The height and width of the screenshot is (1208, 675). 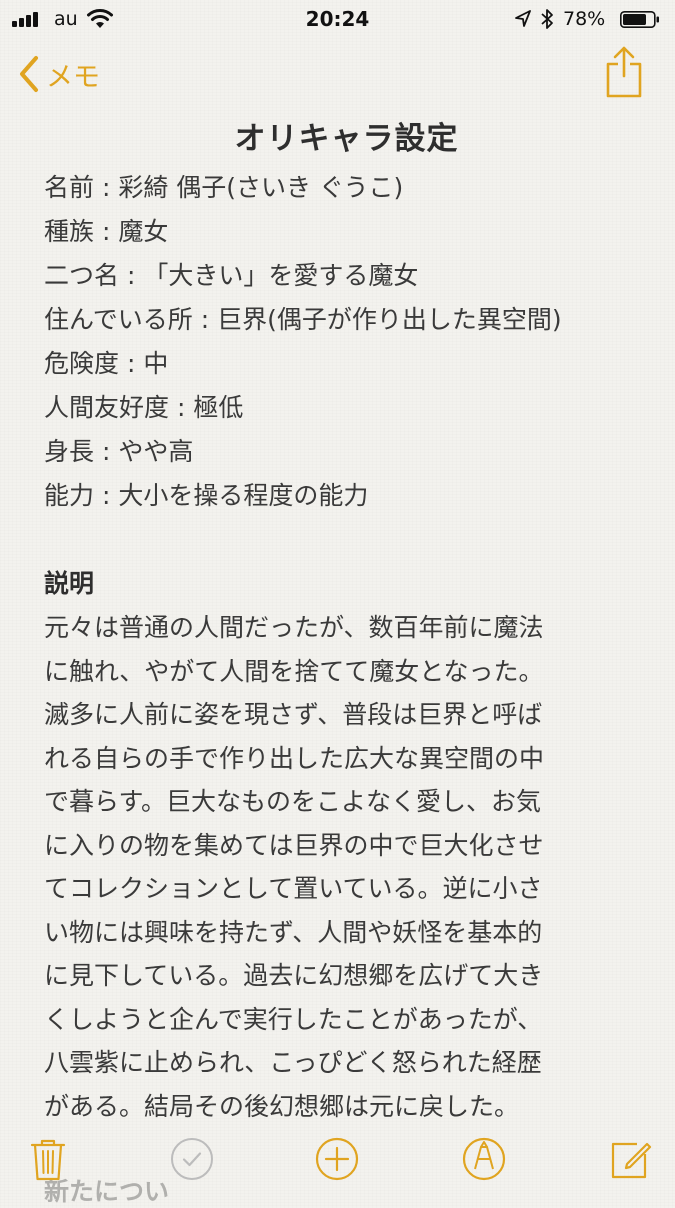 I want to click on bluetooth-icon, so click(x=547, y=19).